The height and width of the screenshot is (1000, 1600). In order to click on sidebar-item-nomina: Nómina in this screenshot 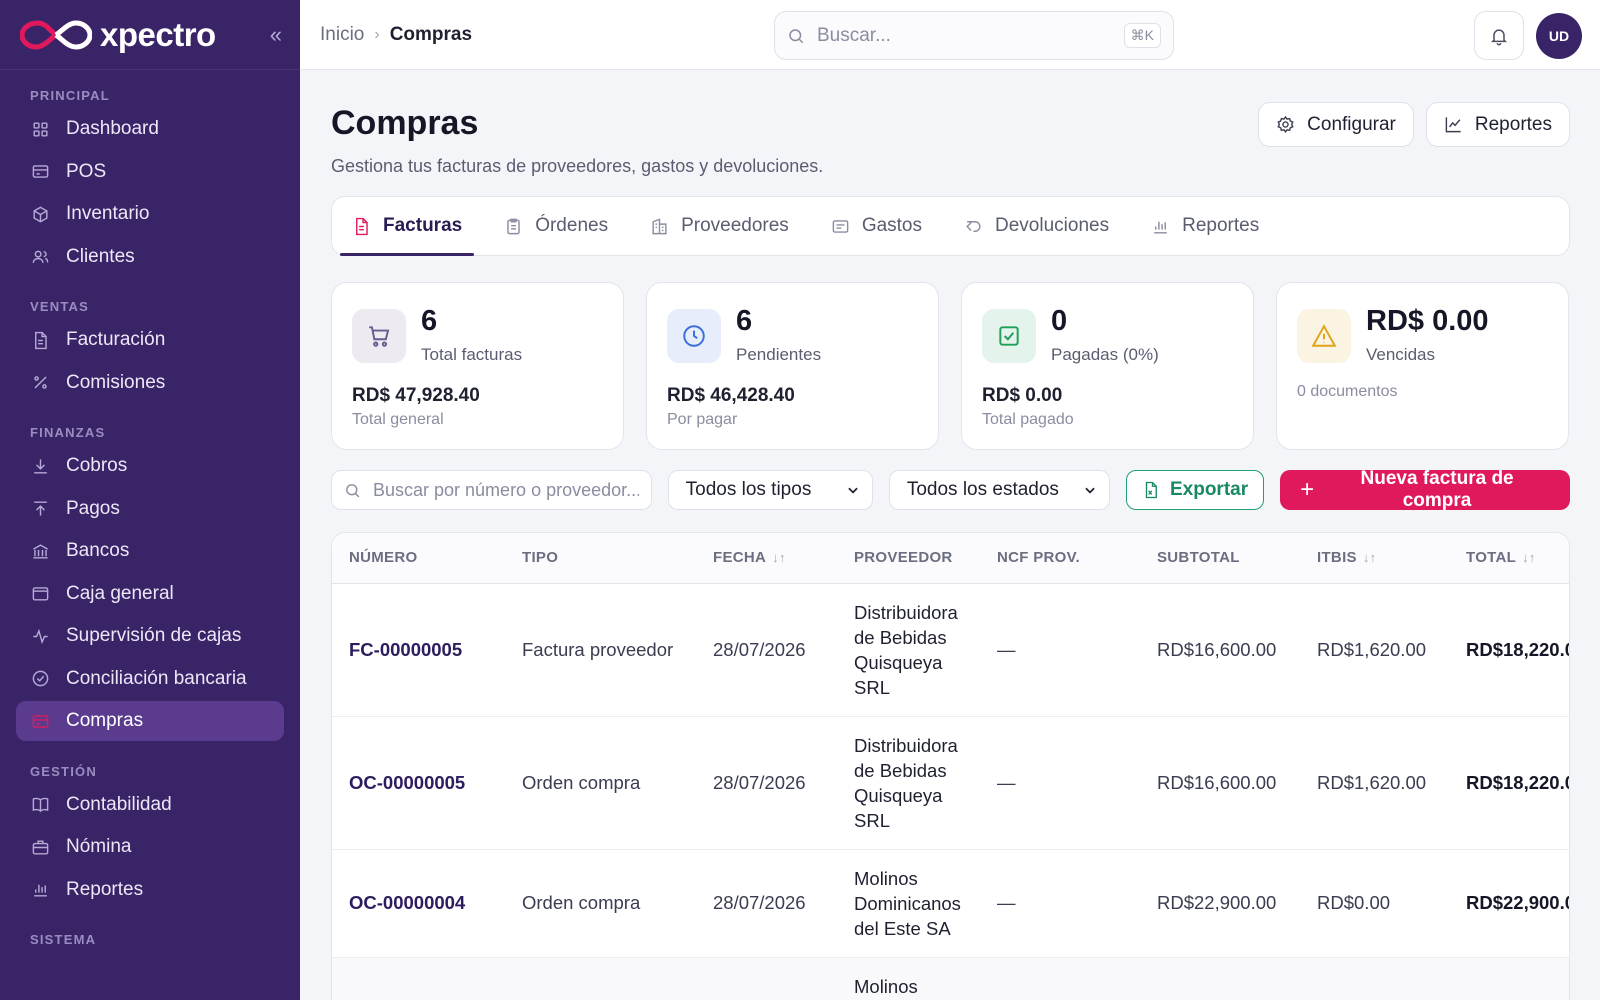, I will do `click(150, 847)`.